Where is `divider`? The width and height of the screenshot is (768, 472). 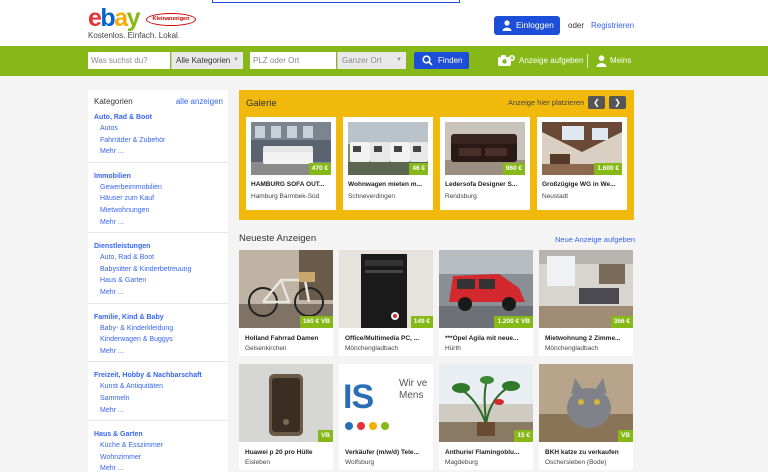 divider is located at coordinates (587, 61).